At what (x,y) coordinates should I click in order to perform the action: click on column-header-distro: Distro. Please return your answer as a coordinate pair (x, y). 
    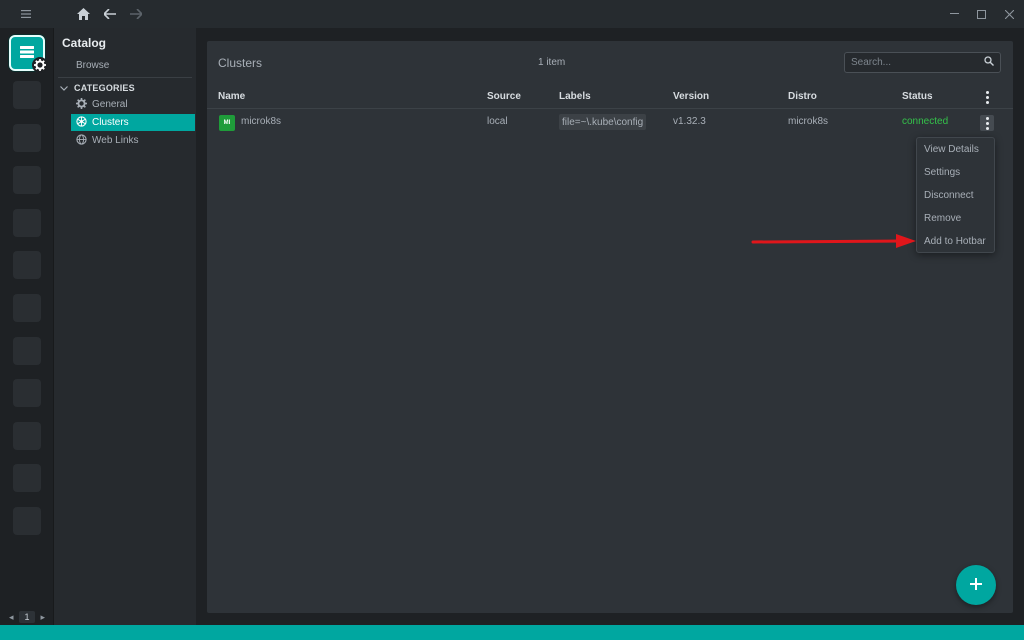
    Looking at the image, I should click on (802, 96).